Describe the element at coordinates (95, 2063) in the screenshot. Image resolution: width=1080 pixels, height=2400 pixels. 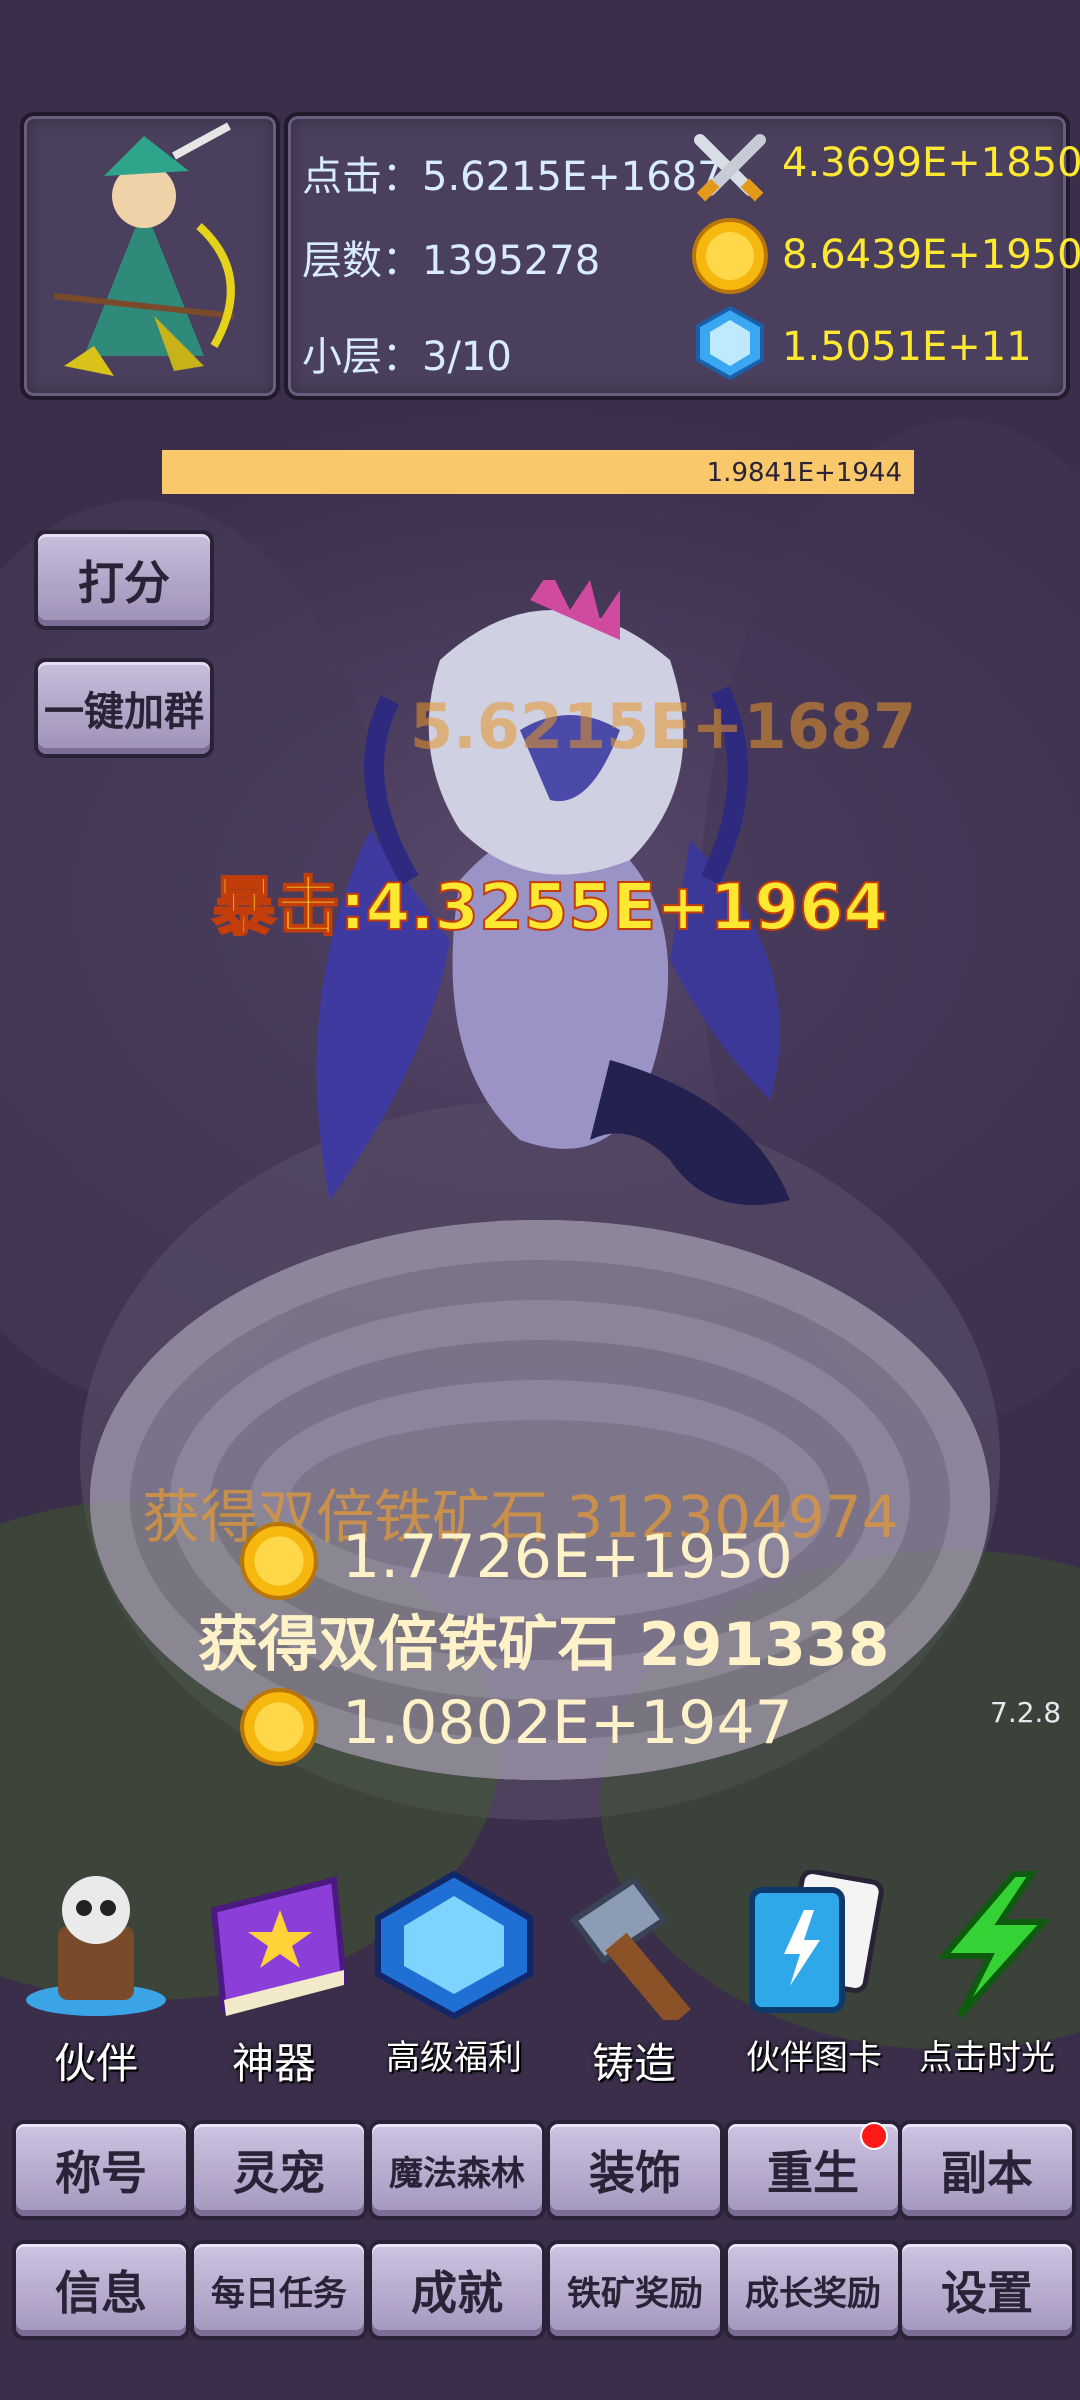
I see `menu-partner-label: 伙伴` at that location.